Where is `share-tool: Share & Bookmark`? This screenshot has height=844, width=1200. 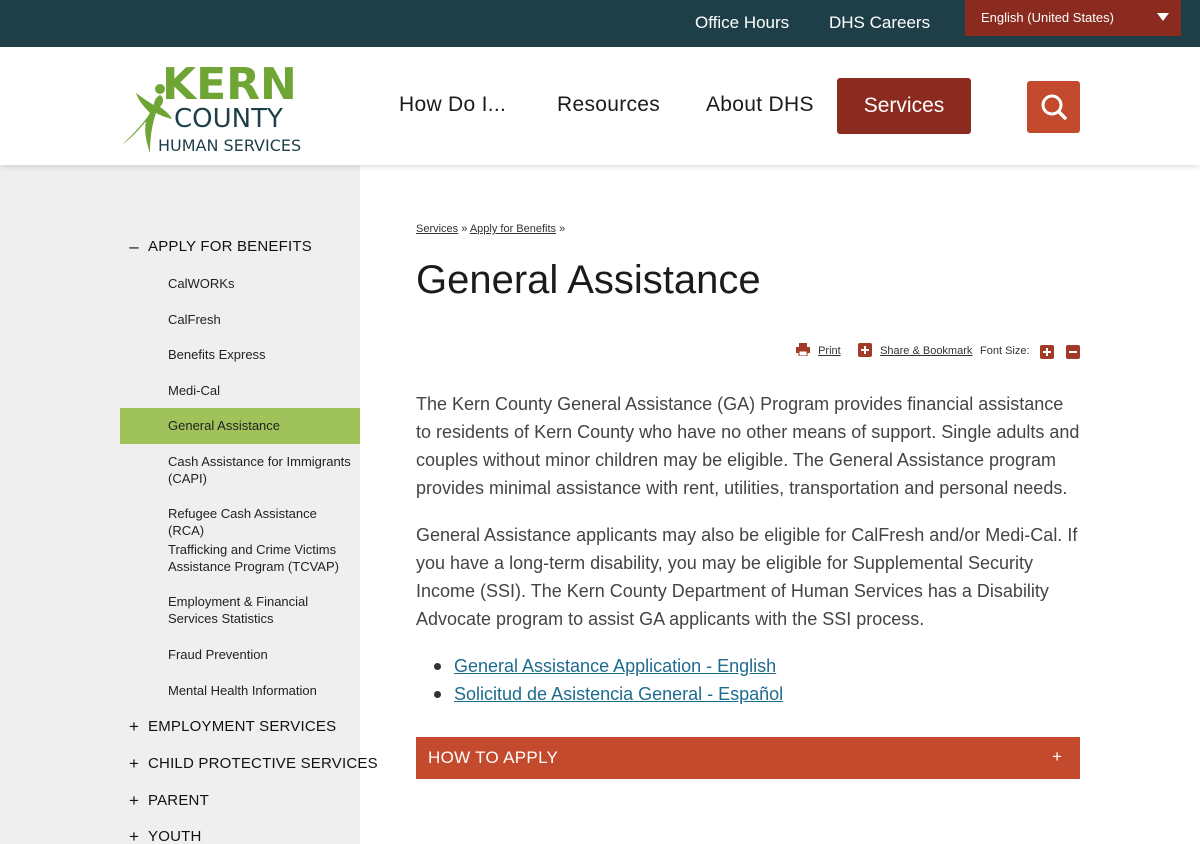 share-tool: Share & Bookmark is located at coordinates (915, 350).